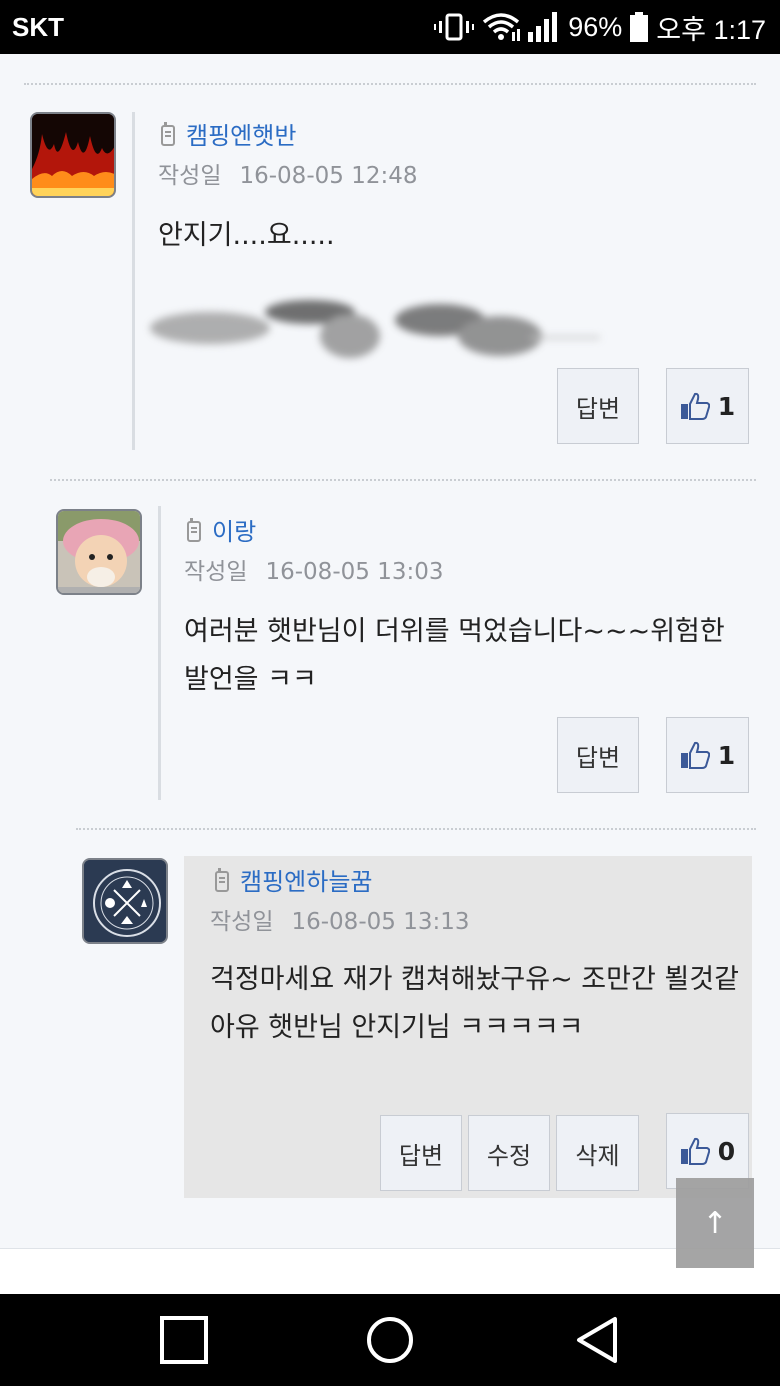 Image resolution: width=780 pixels, height=1386 pixels. I want to click on square-icon, so click(184, 1340).